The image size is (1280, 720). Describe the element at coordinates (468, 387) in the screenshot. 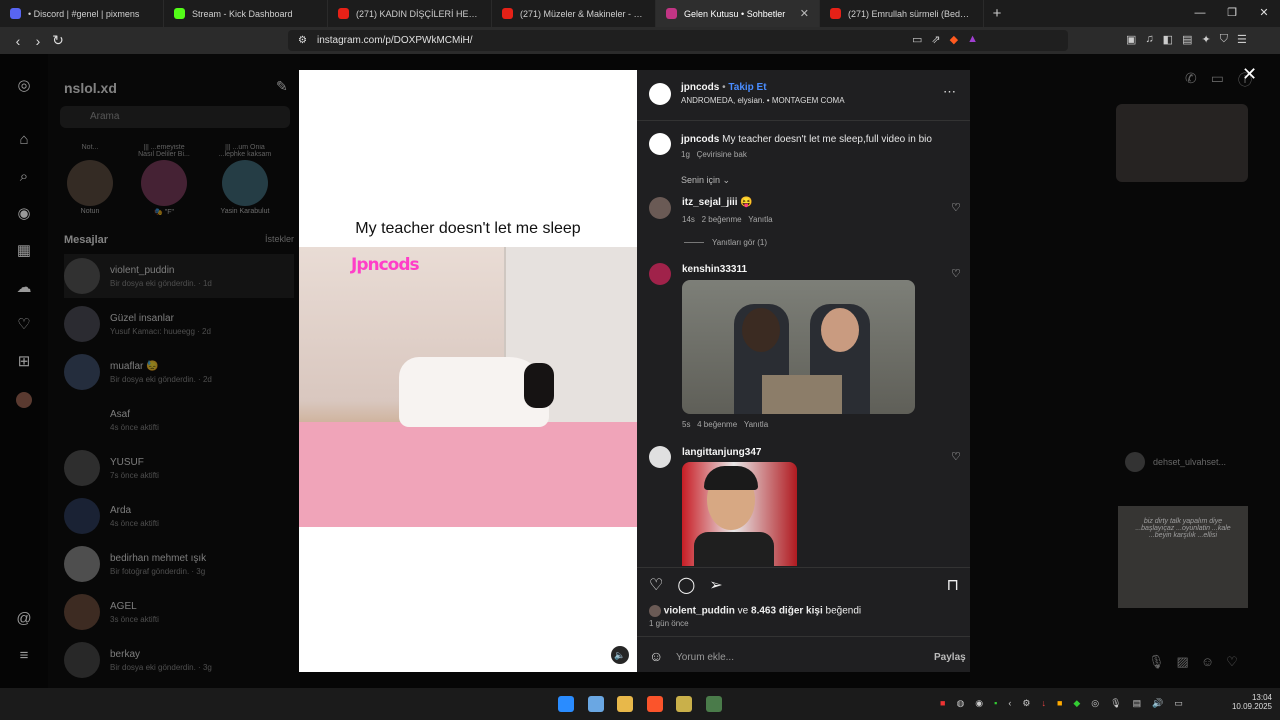

I see `post-video: Jpncods` at that location.